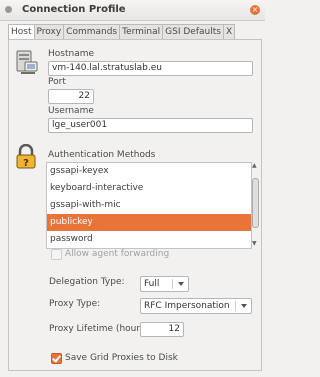 The height and width of the screenshot is (377, 320). Describe the element at coordinates (21, 32) in the screenshot. I see `tab-host: Host` at that location.